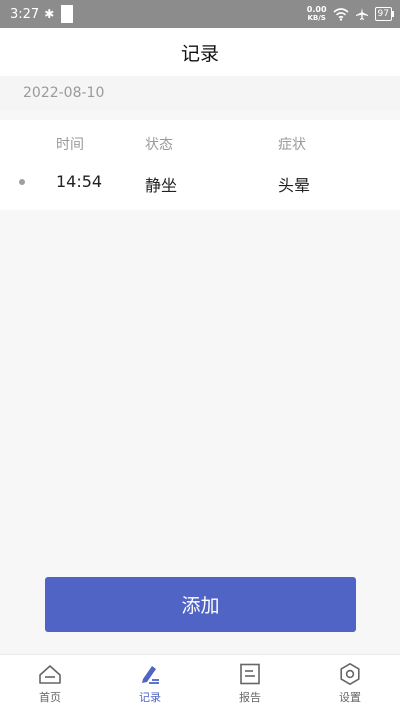 The width and height of the screenshot is (400, 712). What do you see at coordinates (79, 181) in the screenshot?
I see `record-time: 14:54` at bounding box center [79, 181].